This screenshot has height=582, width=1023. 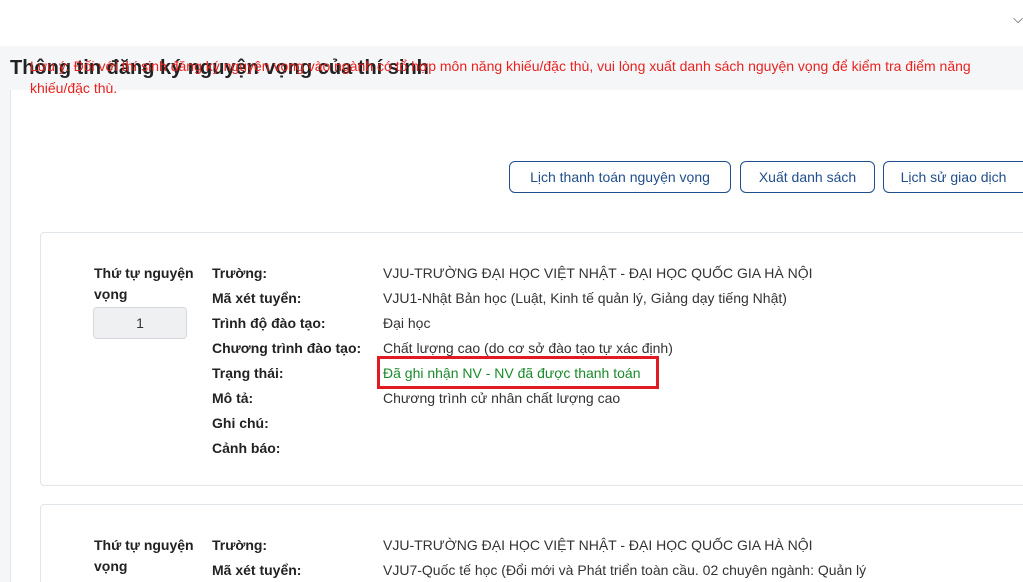 I want to click on status-label: Trạng thái:, so click(x=248, y=373).